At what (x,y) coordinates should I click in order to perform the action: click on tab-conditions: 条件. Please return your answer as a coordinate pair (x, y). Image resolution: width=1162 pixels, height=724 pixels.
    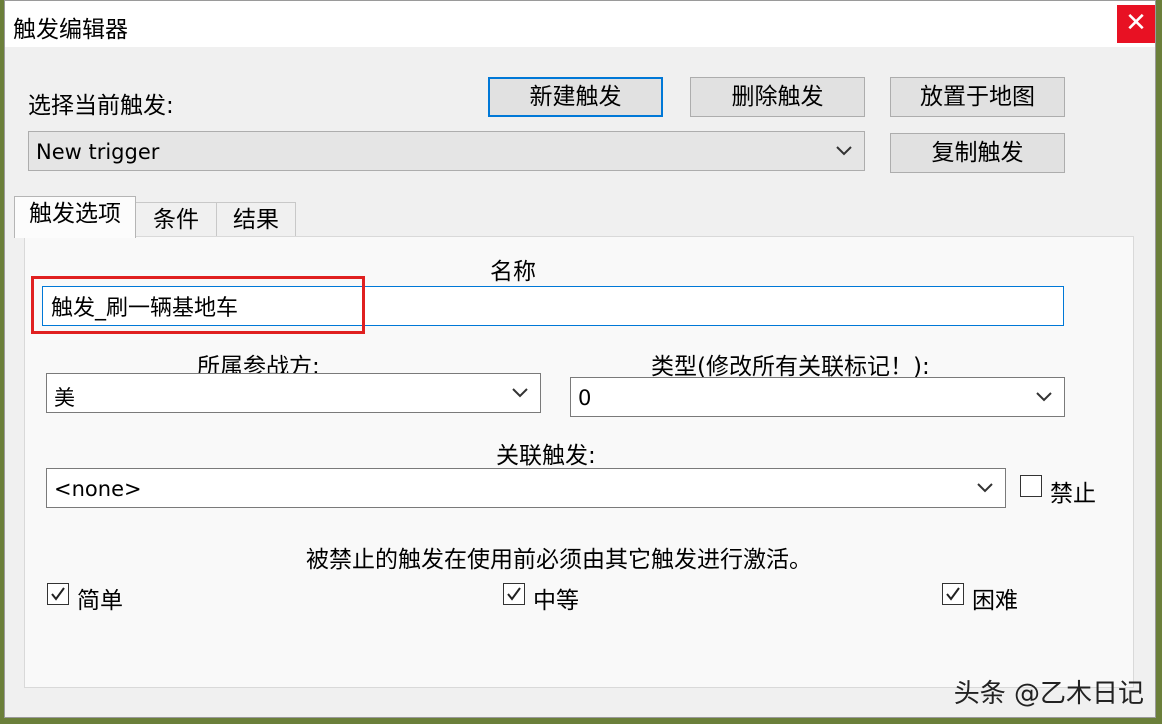
    Looking at the image, I should click on (176, 220).